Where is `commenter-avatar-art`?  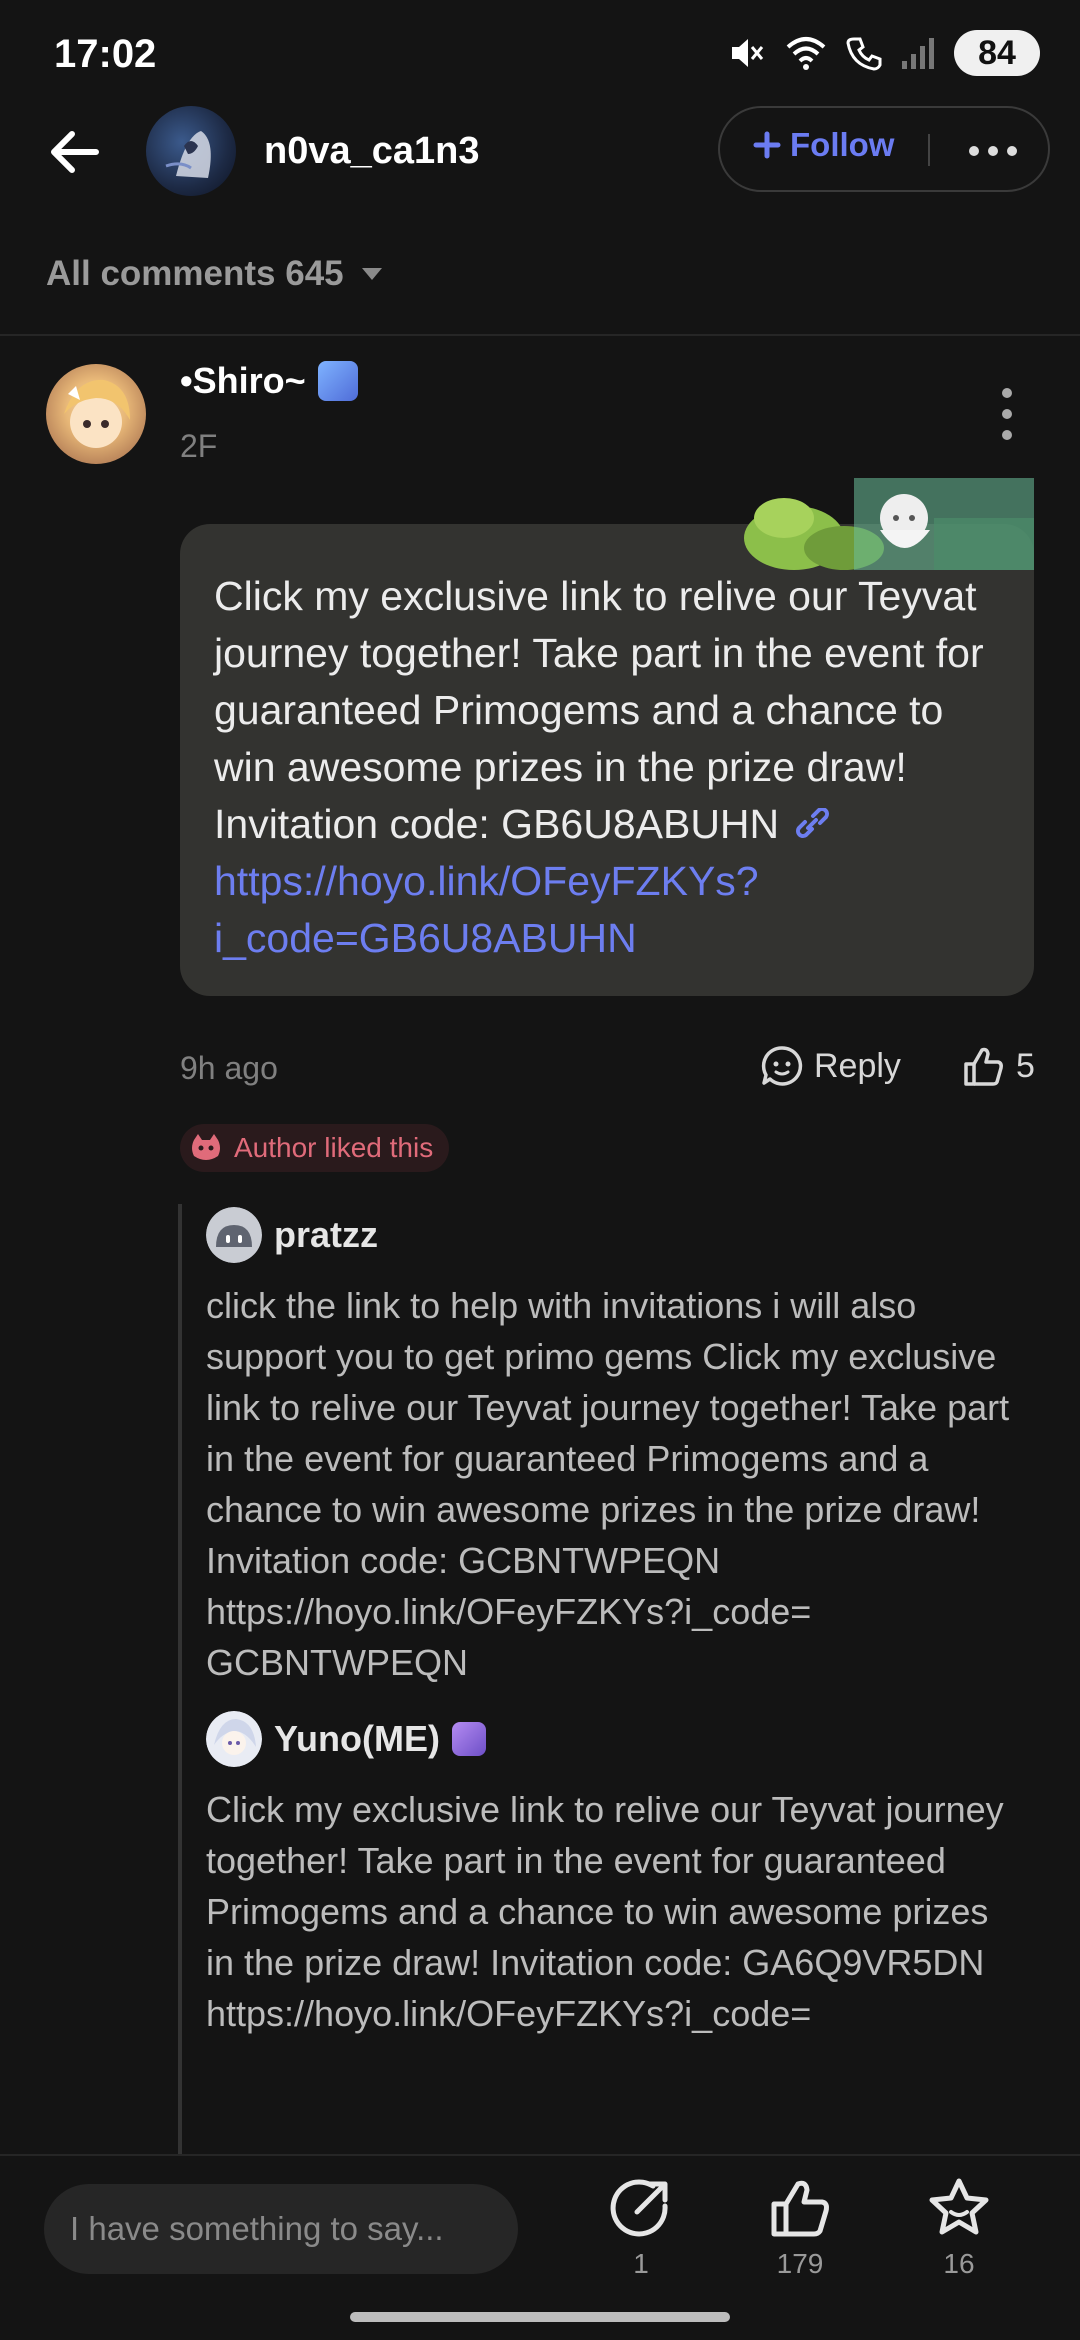 commenter-avatar-art is located at coordinates (97, 413).